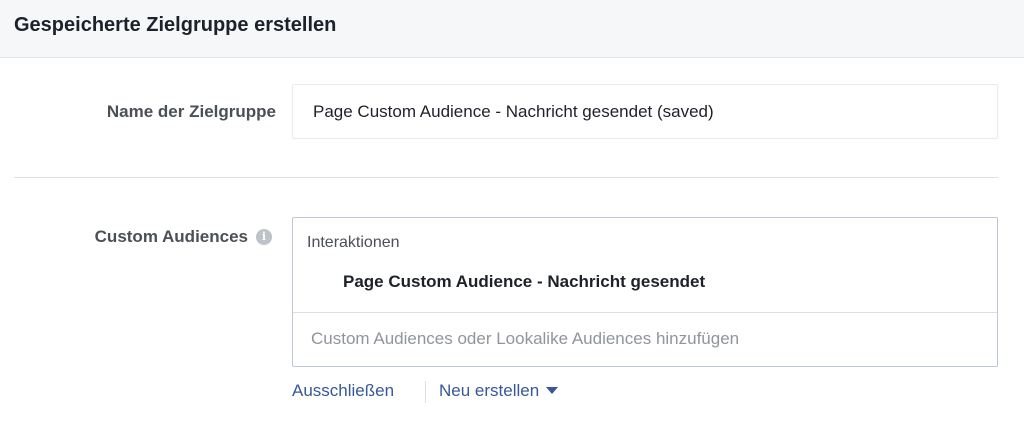  I want to click on create-new-label: Neu erstellen, so click(489, 390).